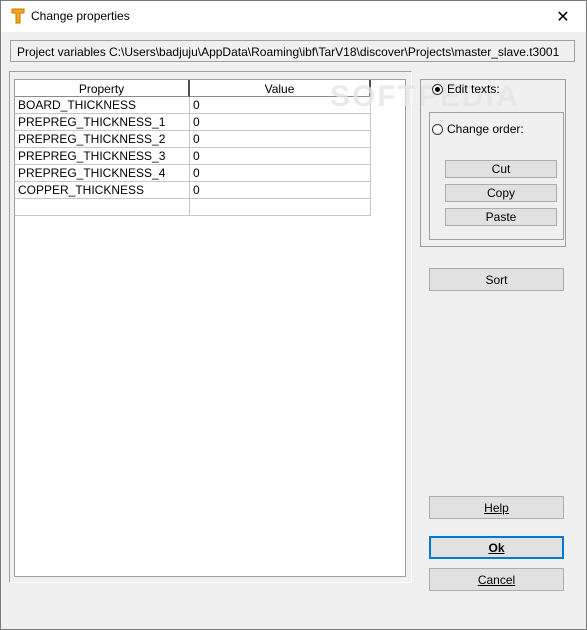 This screenshot has height=630, width=587. What do you see at coordinates (102, 207) in the screenshot?
I see `property-cell` at bounding box center [102, 207].